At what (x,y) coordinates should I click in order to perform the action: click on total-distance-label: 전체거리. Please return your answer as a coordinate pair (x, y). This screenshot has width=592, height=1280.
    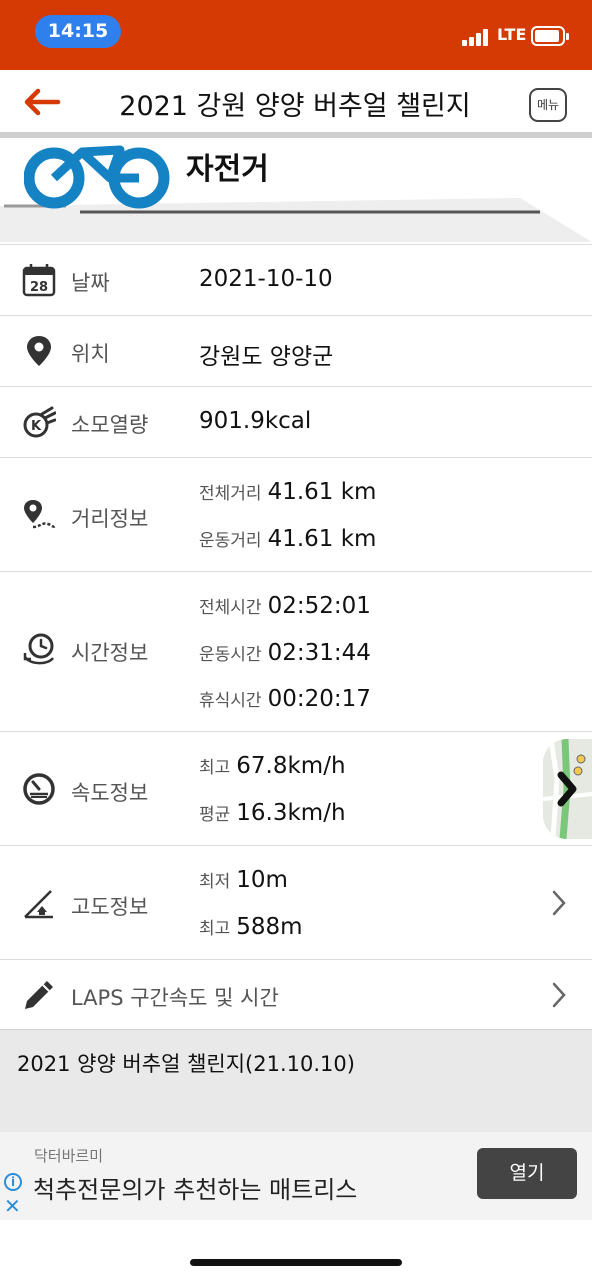
    Looking at the image, I should click on (230, 494).